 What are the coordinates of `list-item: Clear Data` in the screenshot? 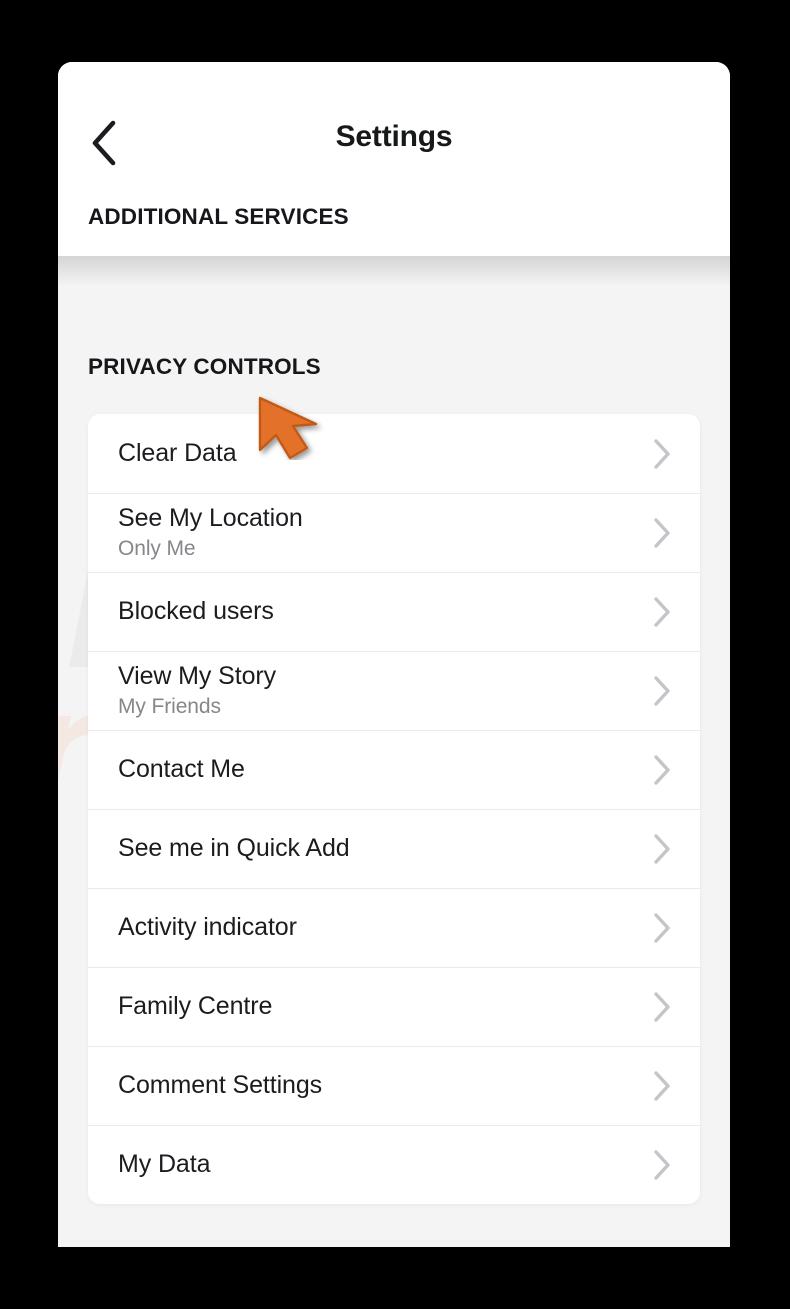 It's located at (394, 453).